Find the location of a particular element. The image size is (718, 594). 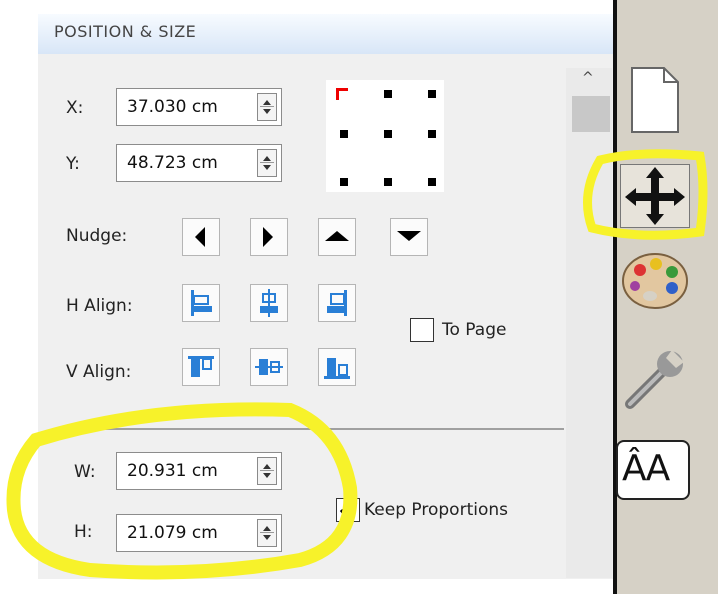

highlight-size-fields is located at coordinates (182, 491).